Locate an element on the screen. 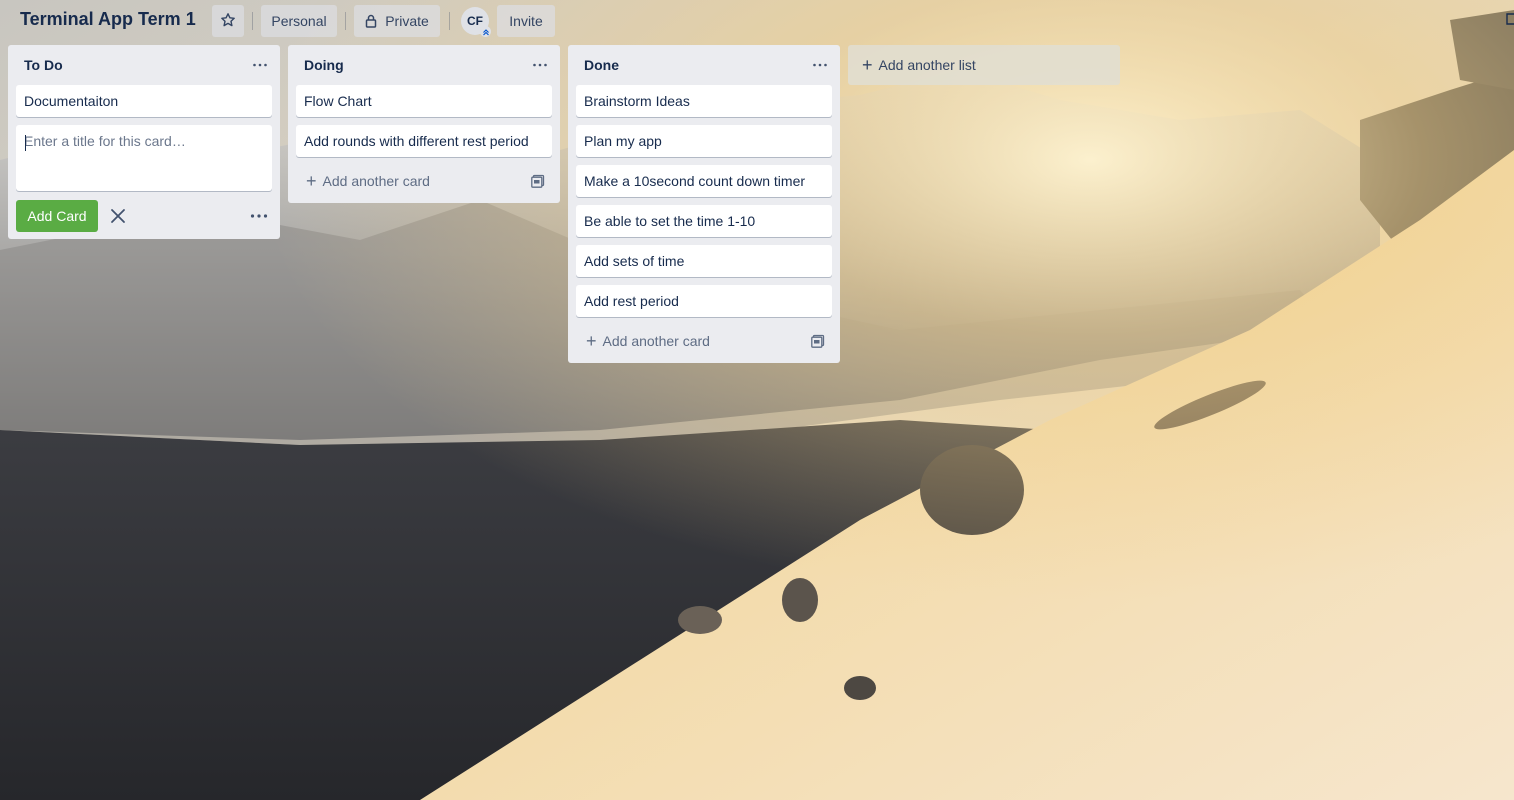  text-caret is located at coordinates (25, 143).